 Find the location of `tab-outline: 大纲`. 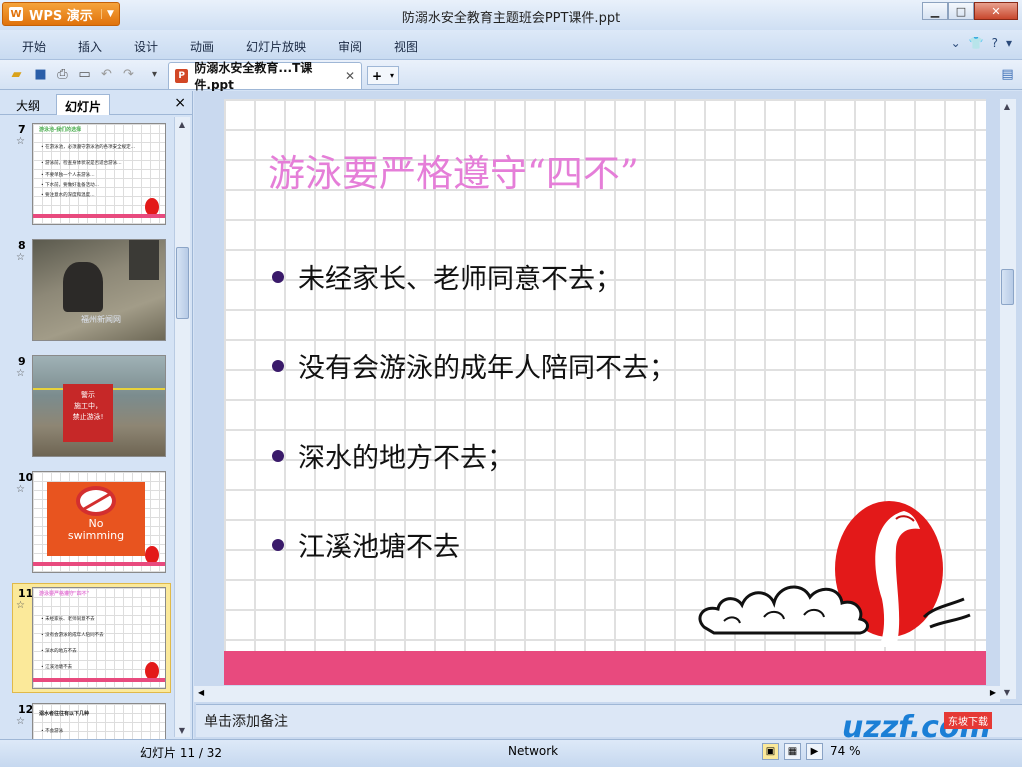

tab-outline: 大纲 is located at coordinates (28, 104).